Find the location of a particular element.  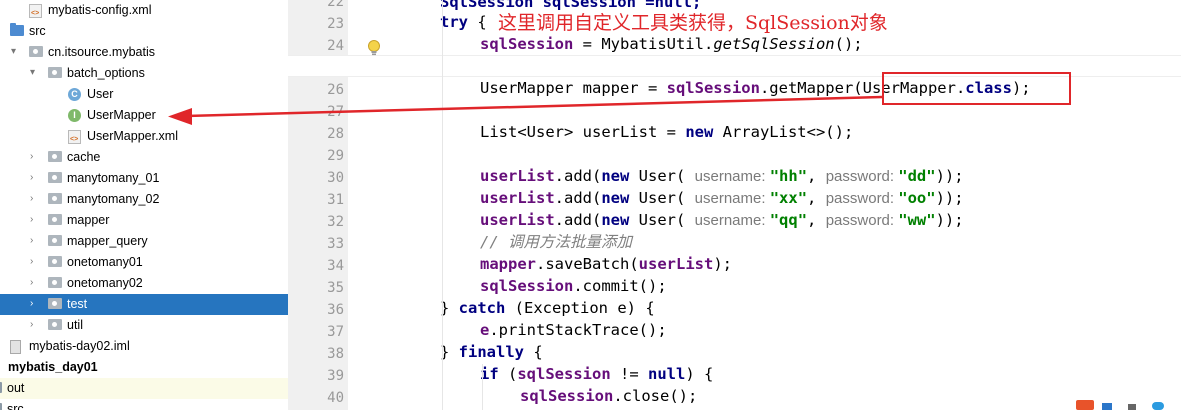

tree-item-label: cache is located at coordinates (84, 157).